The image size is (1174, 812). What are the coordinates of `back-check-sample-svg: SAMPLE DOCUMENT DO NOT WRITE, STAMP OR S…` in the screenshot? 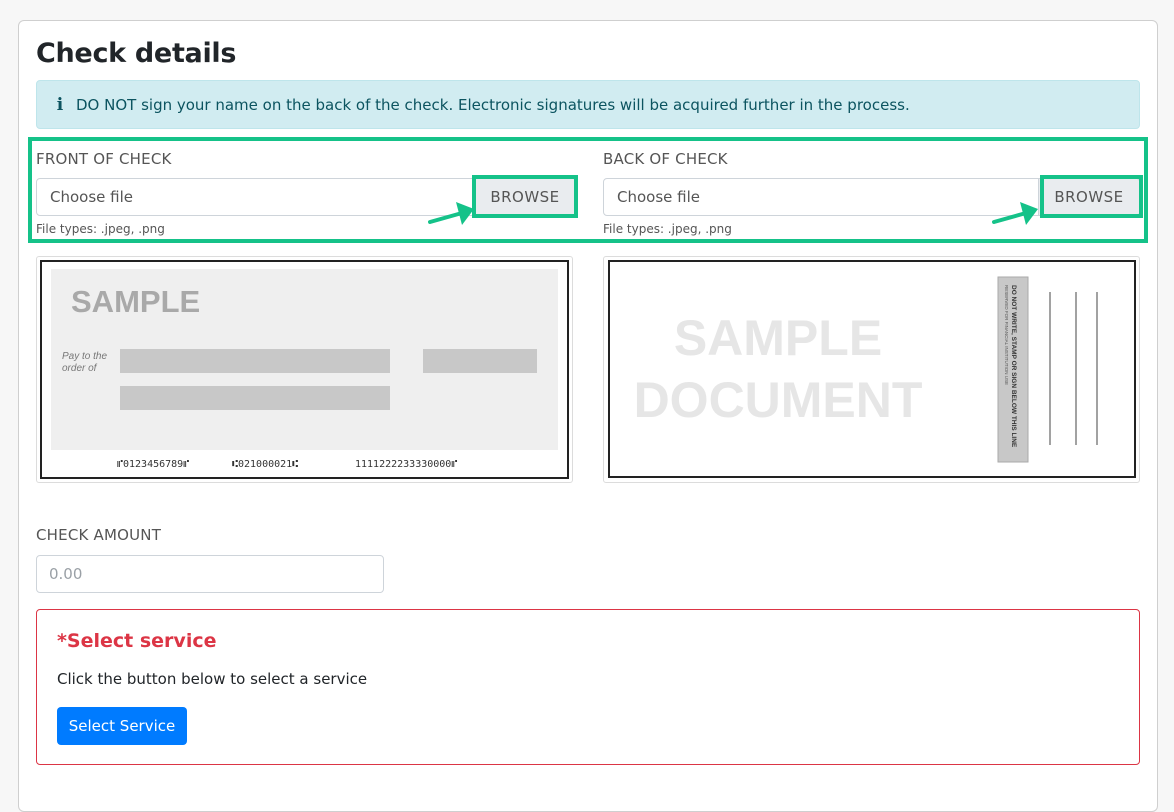 It's located at (872, 369).